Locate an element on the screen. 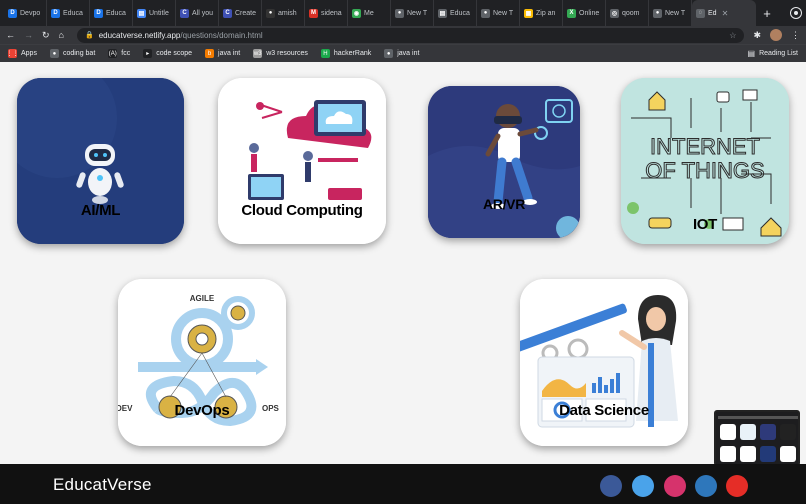  bookmark-label: code scope is located at coordinates (174, 53).